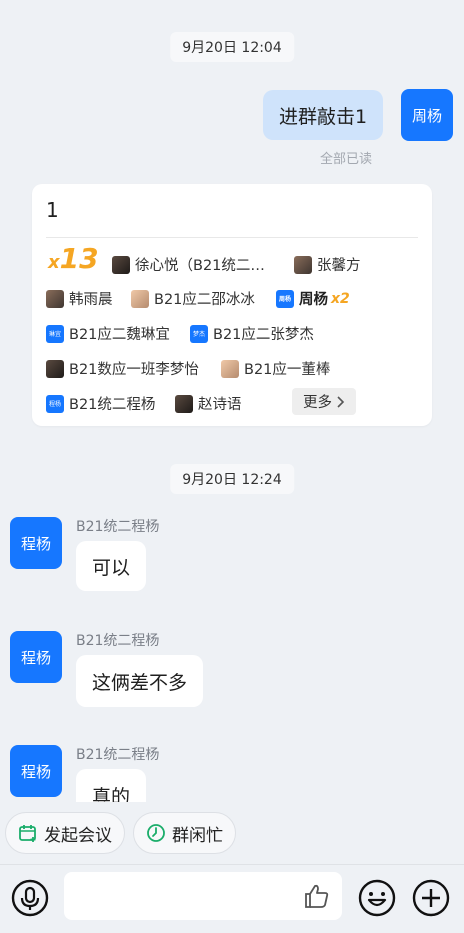 The height and width of the screenshot is (933, 464). I want to click on emoji-button, so click(377, 898).